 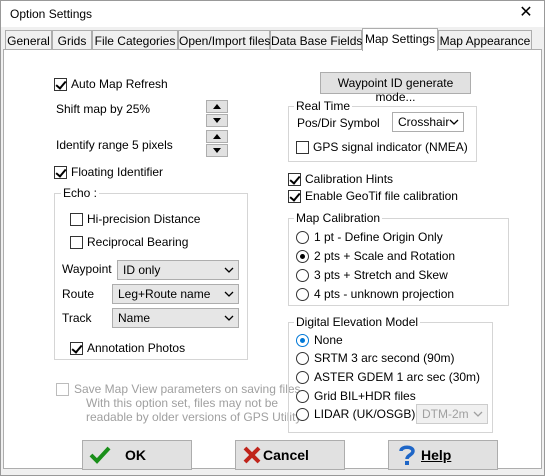 I want to click on pos-dir-symbol-label: Pos/Dir Symbol, so click(x=338, y=123).